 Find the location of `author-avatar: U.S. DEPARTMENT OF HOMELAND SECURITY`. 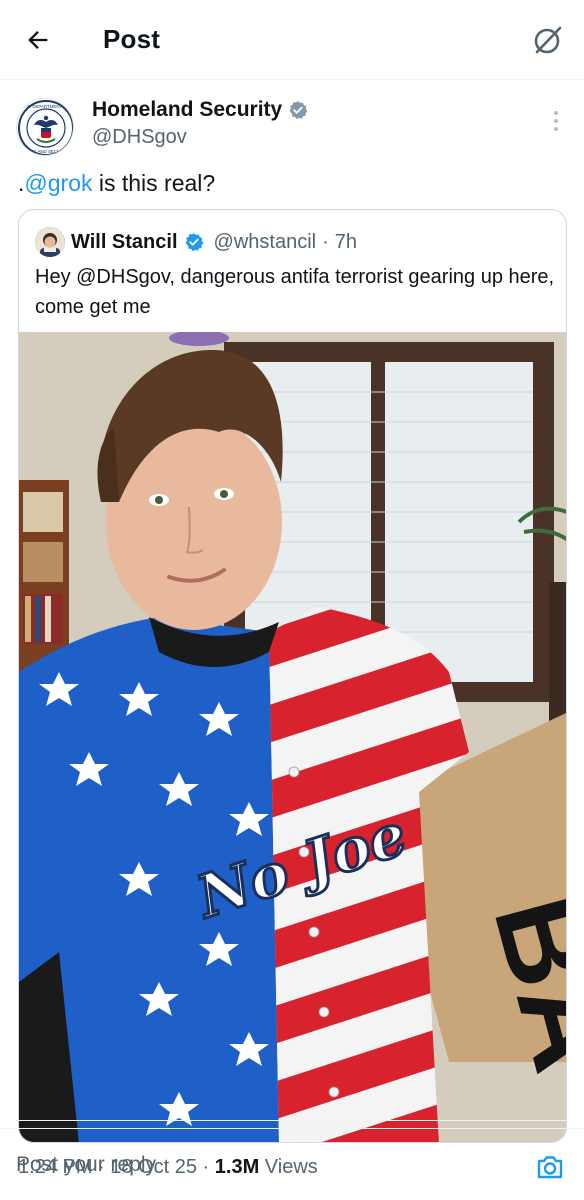

author-avatar: U.S. DEPARTMENT OF HOMELAND SECURITY is located at coordinates (45, 127).